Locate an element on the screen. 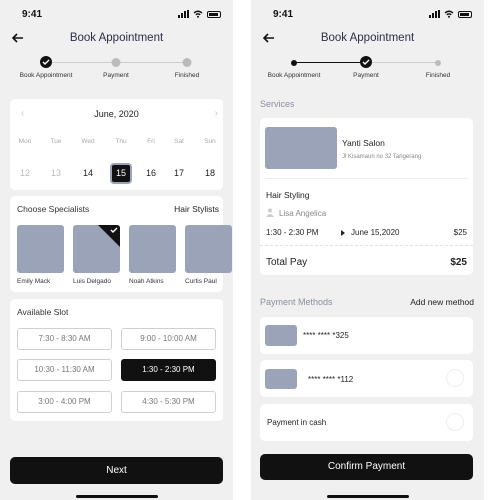 This screenshot has height=500, width=500. date-cell: 16 is located at coordinates (151, 173).